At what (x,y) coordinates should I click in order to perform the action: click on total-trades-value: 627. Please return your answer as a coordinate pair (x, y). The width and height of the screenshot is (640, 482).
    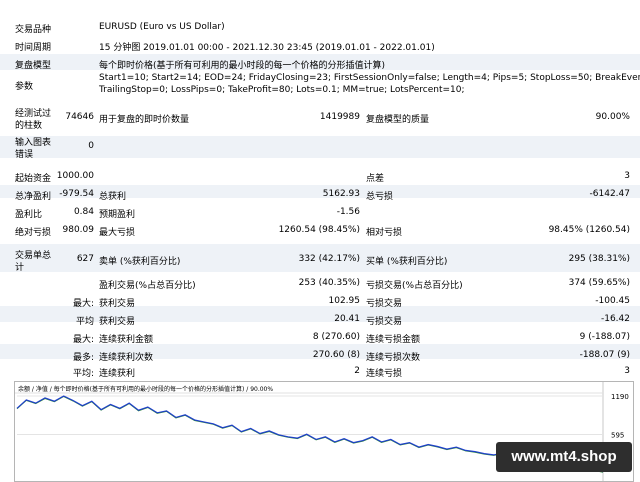
    Looking at the image, I should click on (85, 259).